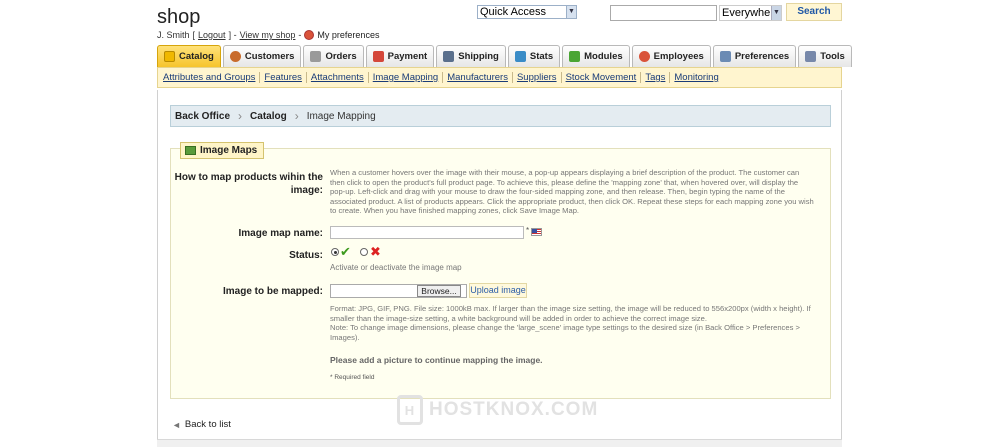 The height and width of the screenshot is (447, 996). Describe the element at coordinates (333, 56) in the screenshot. I see `tab-orders: Orders` at that location.